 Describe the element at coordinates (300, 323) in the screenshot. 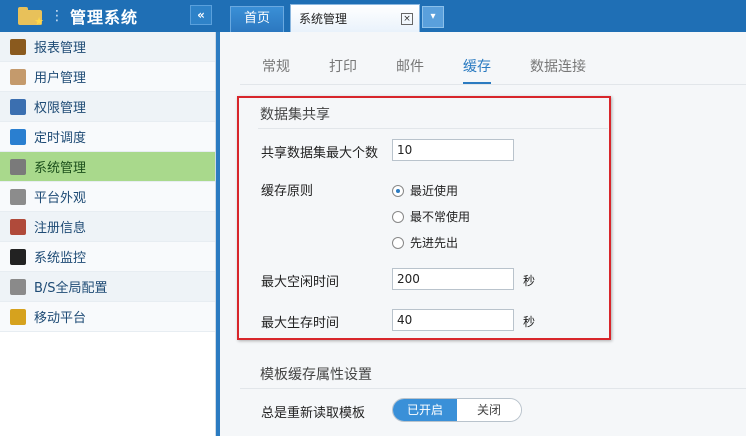

I see `max-life-label: 最大生存时间` at that location.